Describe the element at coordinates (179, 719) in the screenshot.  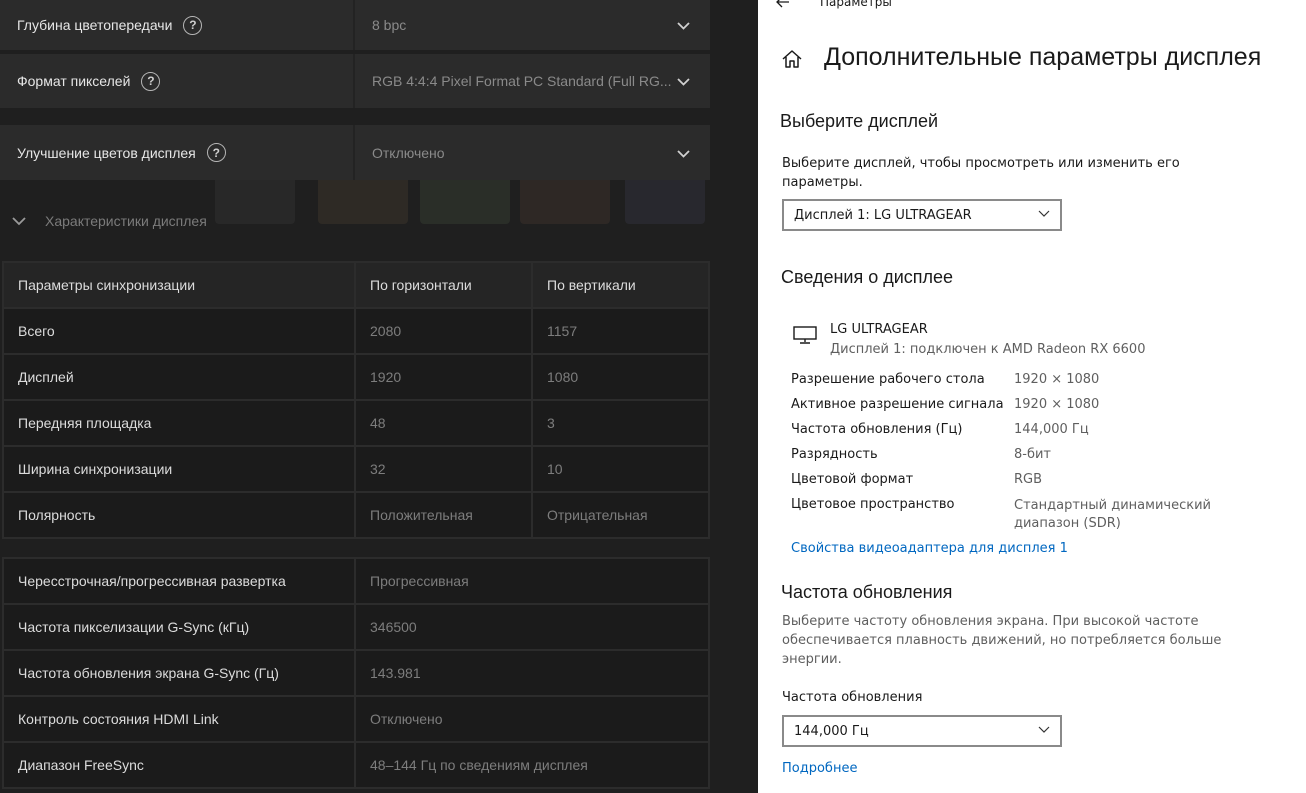
I see `row-label: Контроль состояния HDMI Link` at that location.